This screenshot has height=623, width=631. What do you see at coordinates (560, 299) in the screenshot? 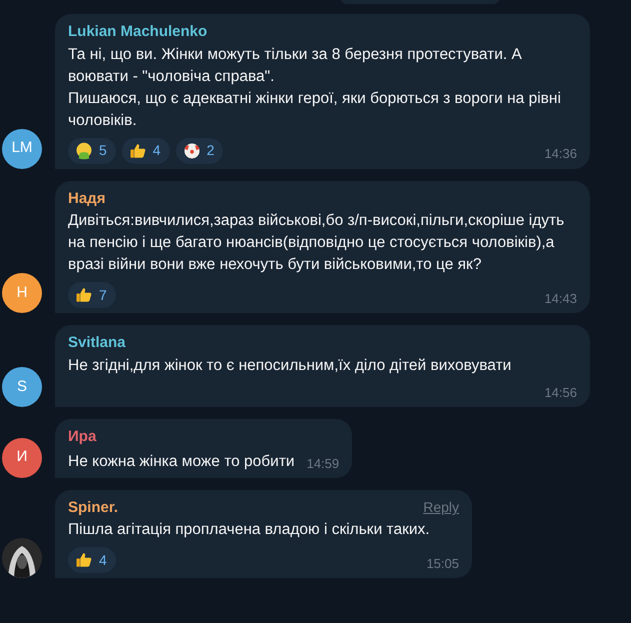
I see `message-time: 14:43` at bounding box center [560, 299].